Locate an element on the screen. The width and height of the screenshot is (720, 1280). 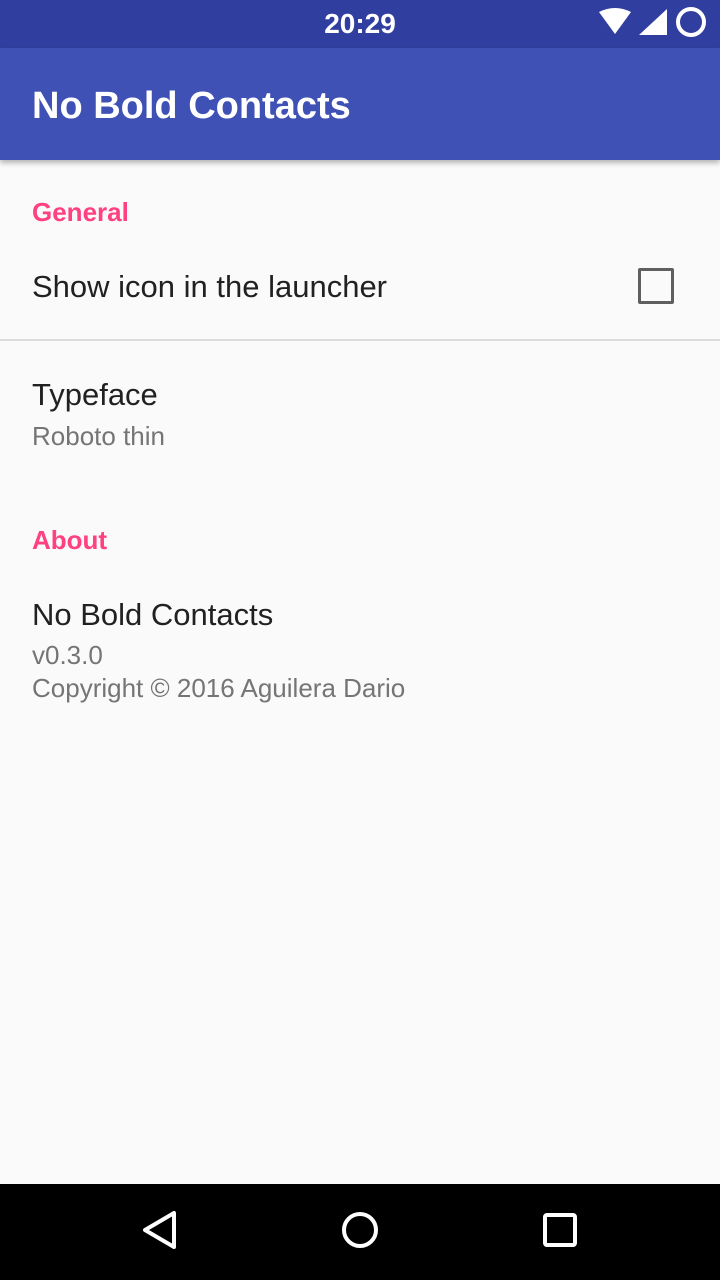
recents-button is located at coordinates (560, 1232).